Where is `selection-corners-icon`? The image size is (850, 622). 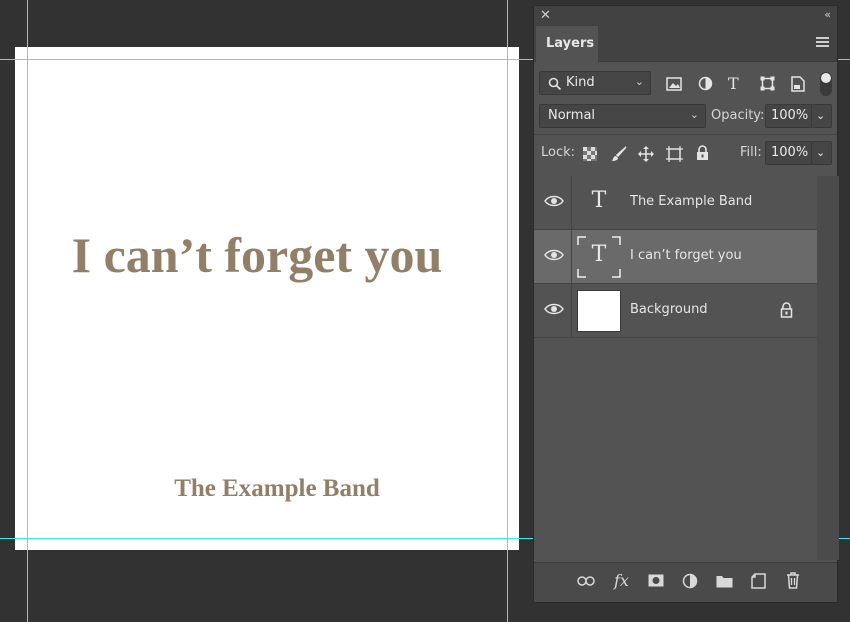
selection-corners-icon is located at coordinates (599, 257).